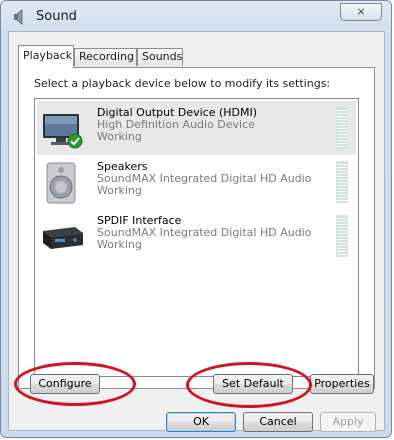 The height and width of the screenshot is (440, 394). I want to click on title-bar: Sound ⨯, so click(196, 16).